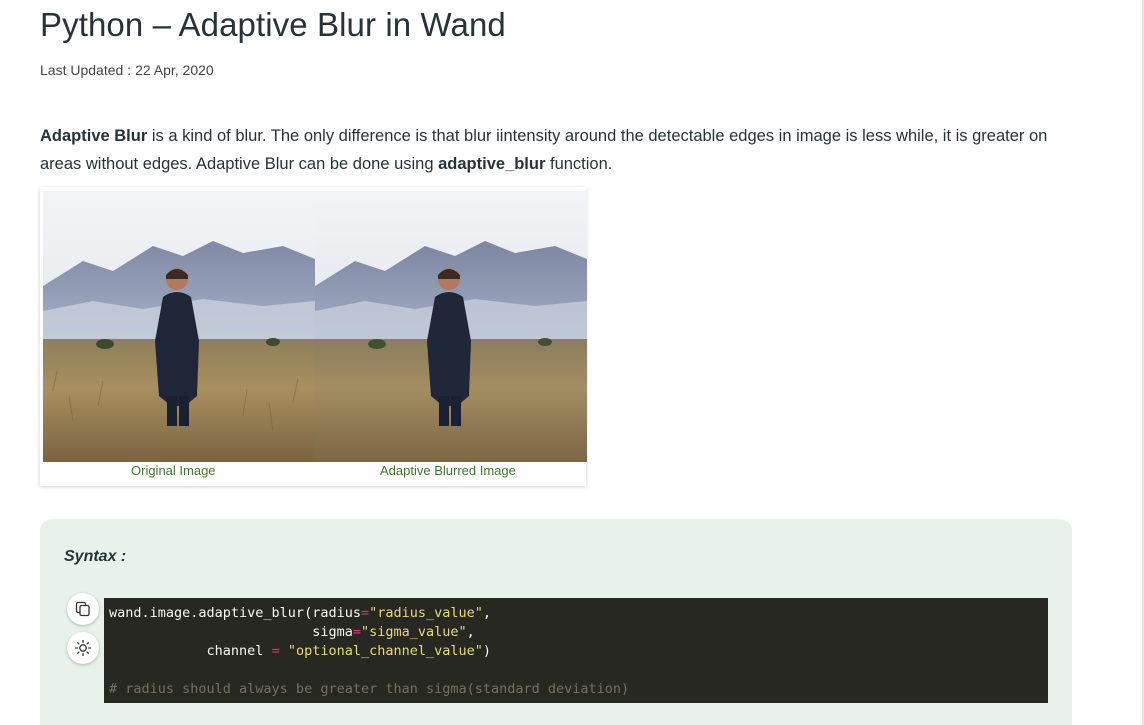  What do you see at coordinates (174, 70) in the screenshot?
I see `last-updated-date: 22 Apr, 2020` at bounding box center [174, 70].